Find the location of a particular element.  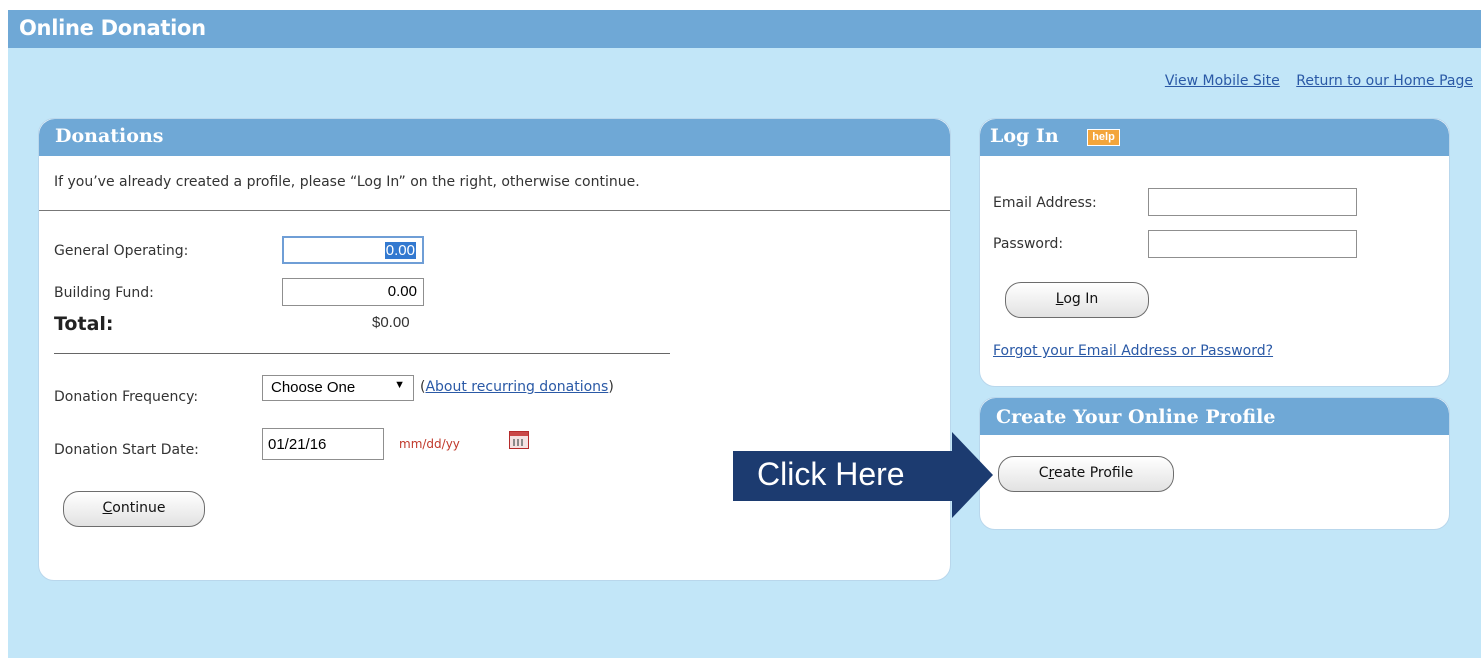

forgot-credentials: Forgot your Email Address or Password? is located at coordinates (1133, 351).